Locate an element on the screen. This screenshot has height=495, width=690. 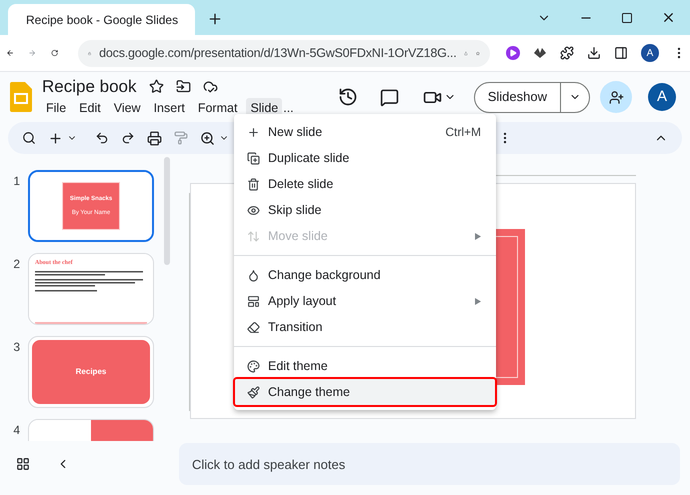
menu-option: Duplicate slide is located at coordinates (365, 158).